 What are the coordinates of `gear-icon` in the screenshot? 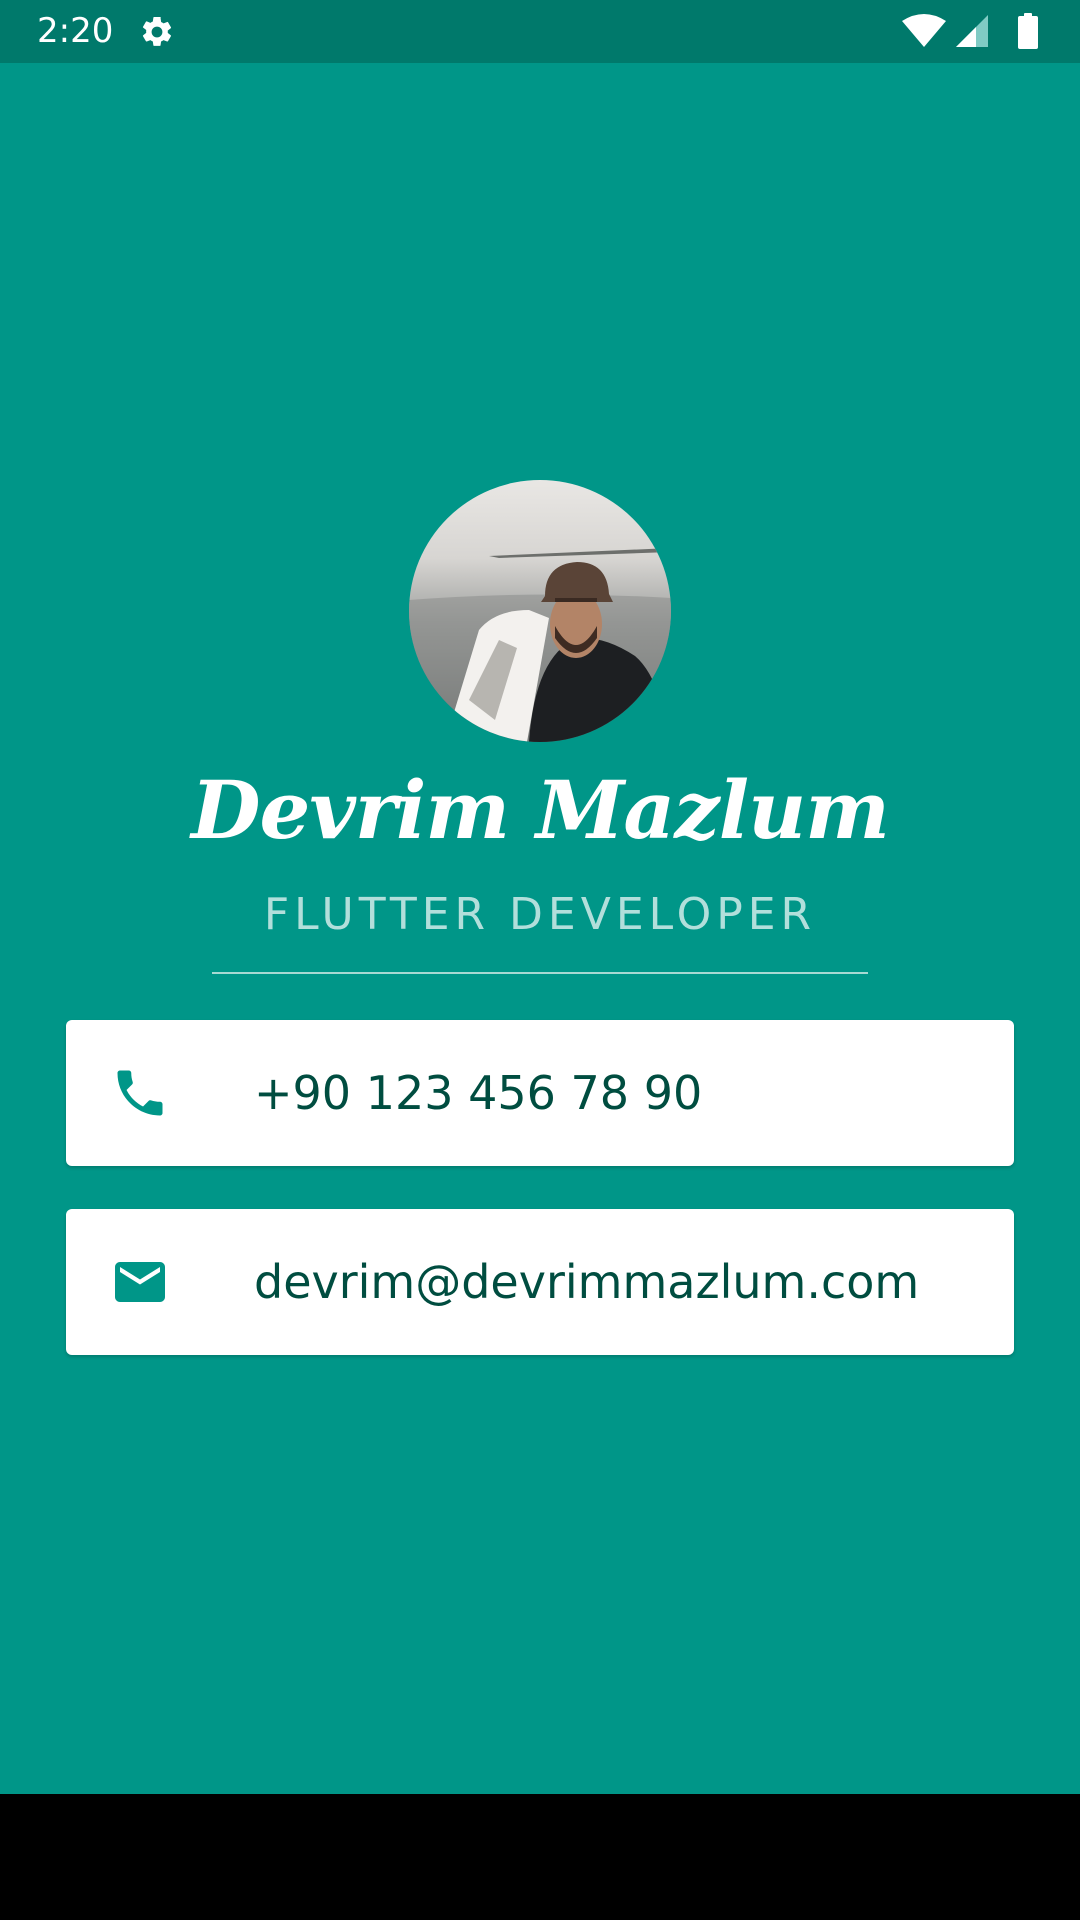 It's located at (157, 31).